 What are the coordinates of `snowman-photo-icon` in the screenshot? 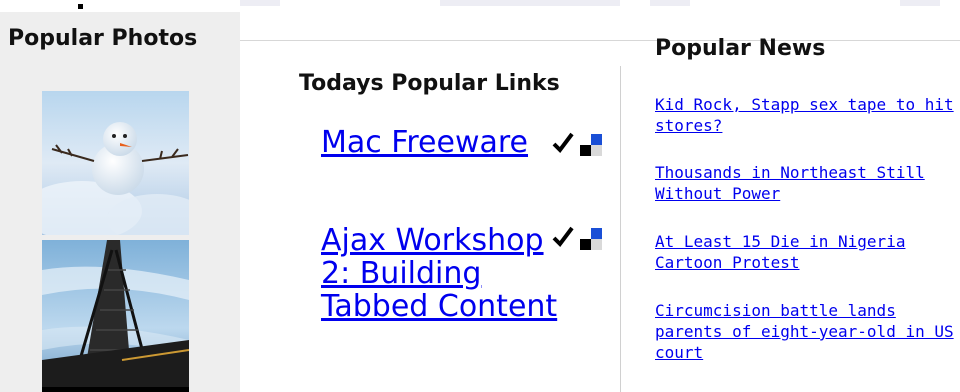 It's located at (115, 163).